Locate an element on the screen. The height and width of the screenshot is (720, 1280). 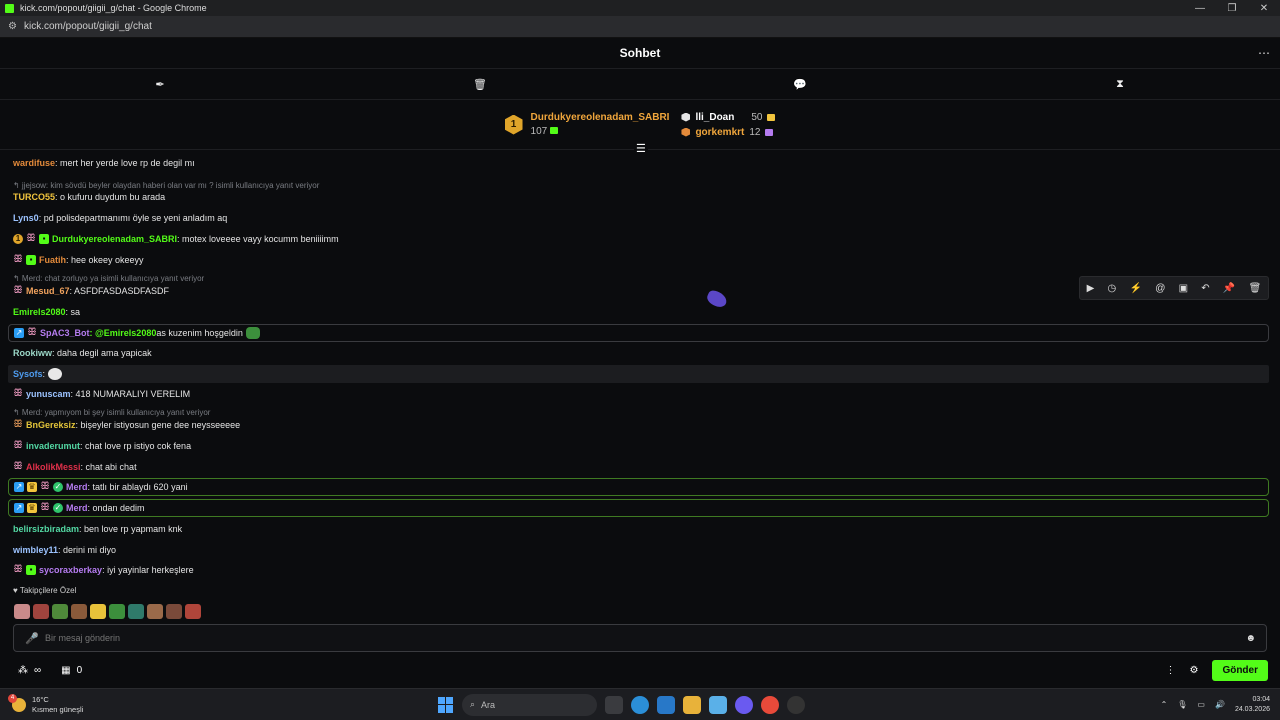
username: sycoraxberkay is located at coordinates (70, 570).